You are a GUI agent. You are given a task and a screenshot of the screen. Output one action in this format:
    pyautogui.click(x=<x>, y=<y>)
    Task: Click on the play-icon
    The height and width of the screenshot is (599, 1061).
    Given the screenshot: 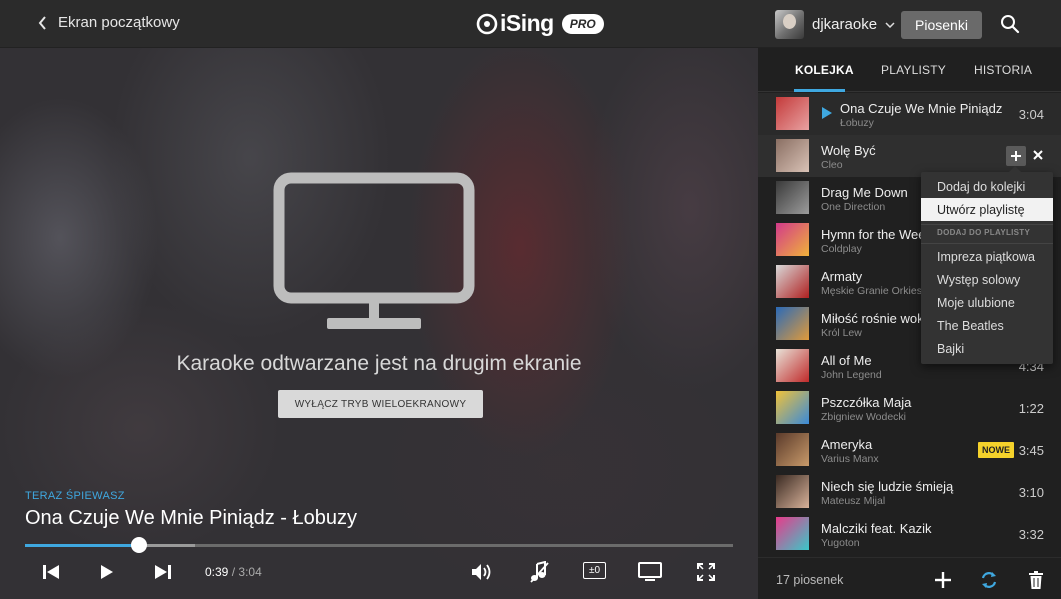 What is the action you would take?
    pyautogui.click(x=107, y=572)
    